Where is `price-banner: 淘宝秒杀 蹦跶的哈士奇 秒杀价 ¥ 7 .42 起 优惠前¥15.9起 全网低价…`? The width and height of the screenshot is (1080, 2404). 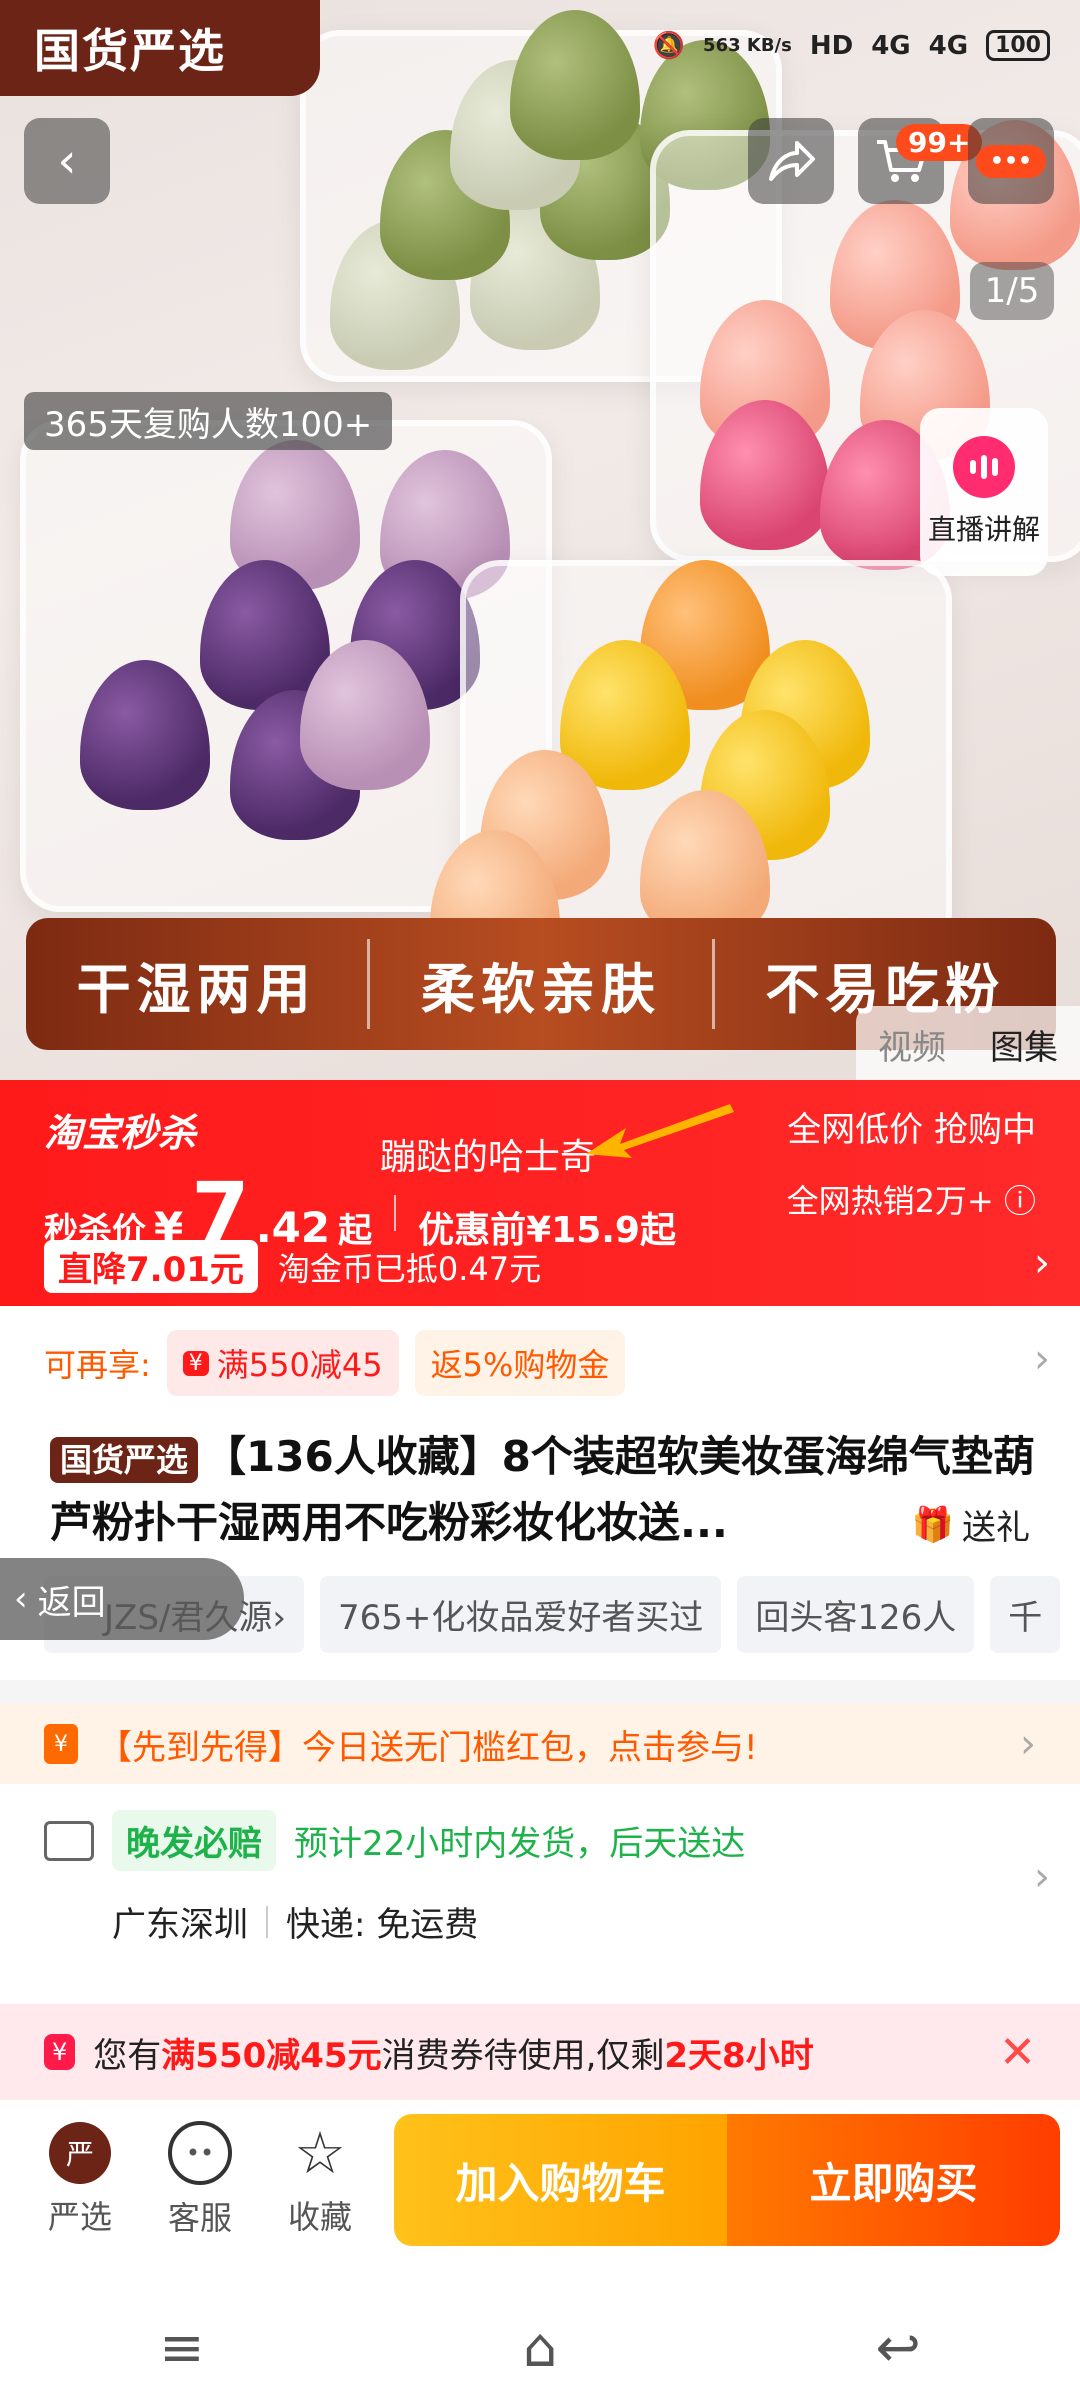
price-banner: 淘宝秒杀 蹦跶的哈士奇 秒杀价 ¥ 7 .42 起 优惠前¥15.9起 全网低价… is located at coordinates (540, 1193).